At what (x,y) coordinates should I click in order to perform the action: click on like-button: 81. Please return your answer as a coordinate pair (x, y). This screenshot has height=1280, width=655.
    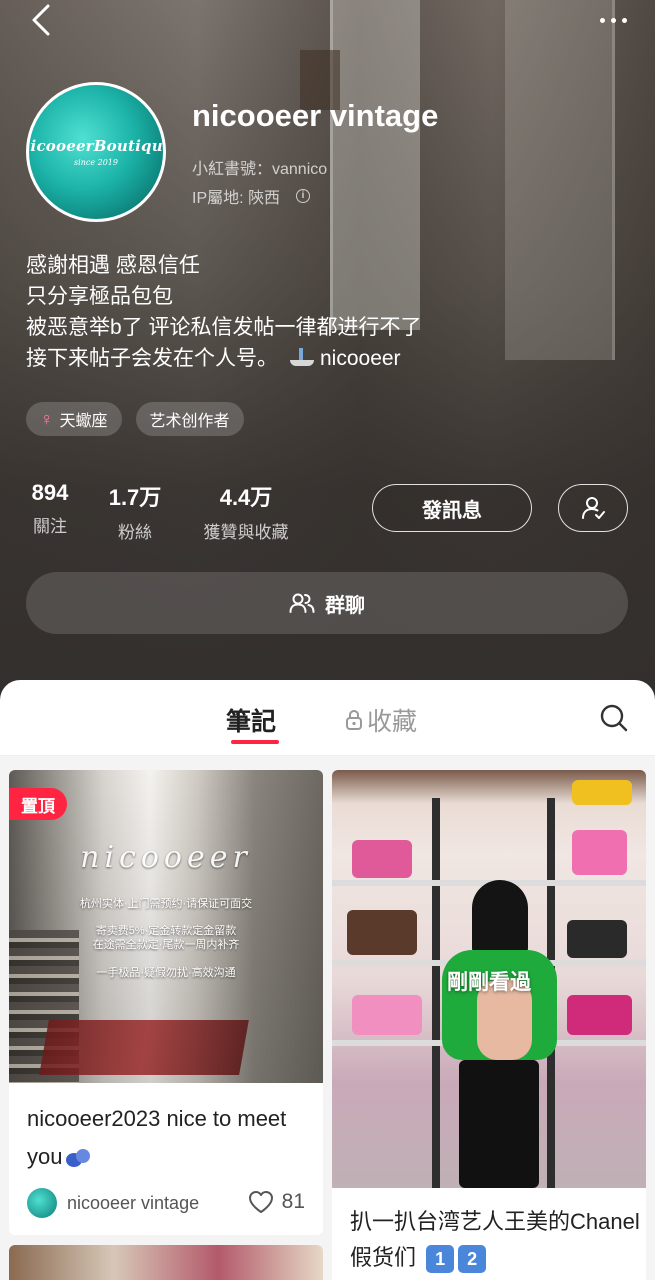
    Looking at the image, I should click on (276, 1202).